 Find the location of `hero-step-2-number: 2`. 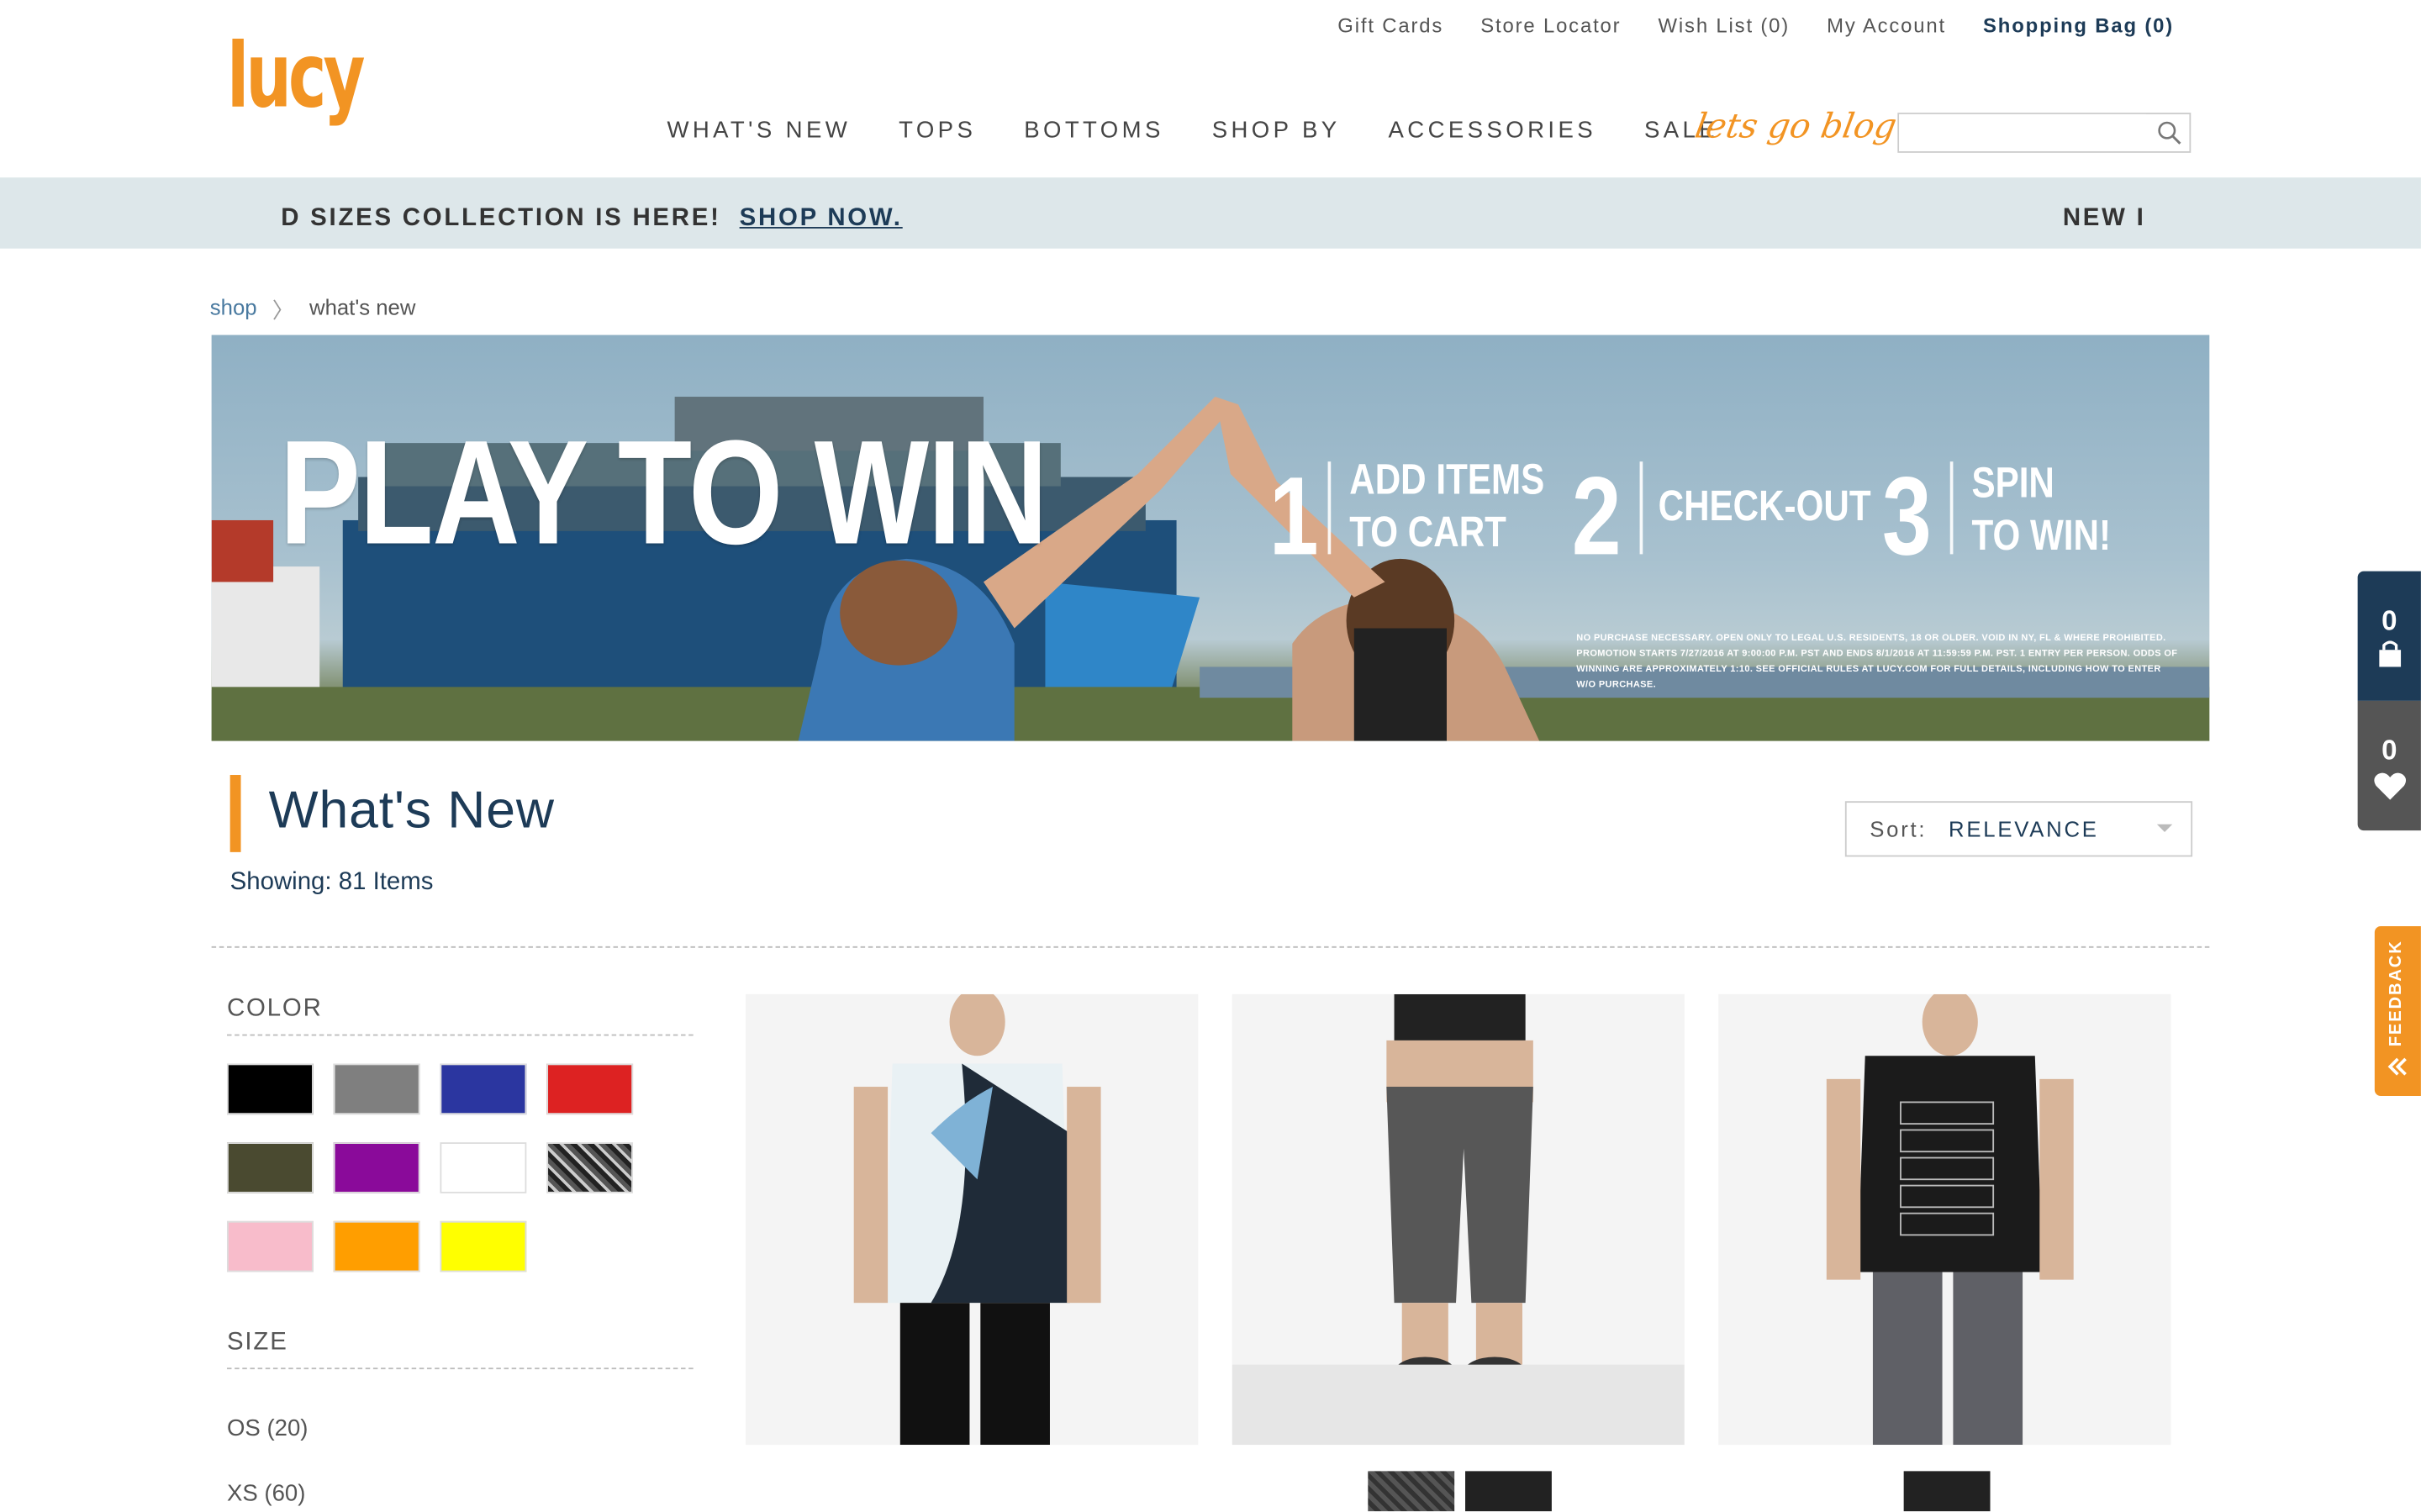

hero-step-2-number: 2 is located at coordinates (1596, 517).